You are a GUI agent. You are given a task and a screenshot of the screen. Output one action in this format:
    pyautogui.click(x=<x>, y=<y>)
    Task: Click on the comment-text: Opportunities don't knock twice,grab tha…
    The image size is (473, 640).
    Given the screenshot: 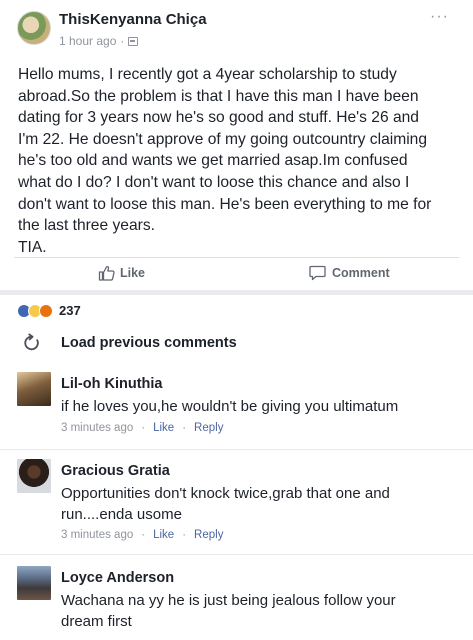 What is the action you would take?
    pyautogui.click(x=225, y=493)
    